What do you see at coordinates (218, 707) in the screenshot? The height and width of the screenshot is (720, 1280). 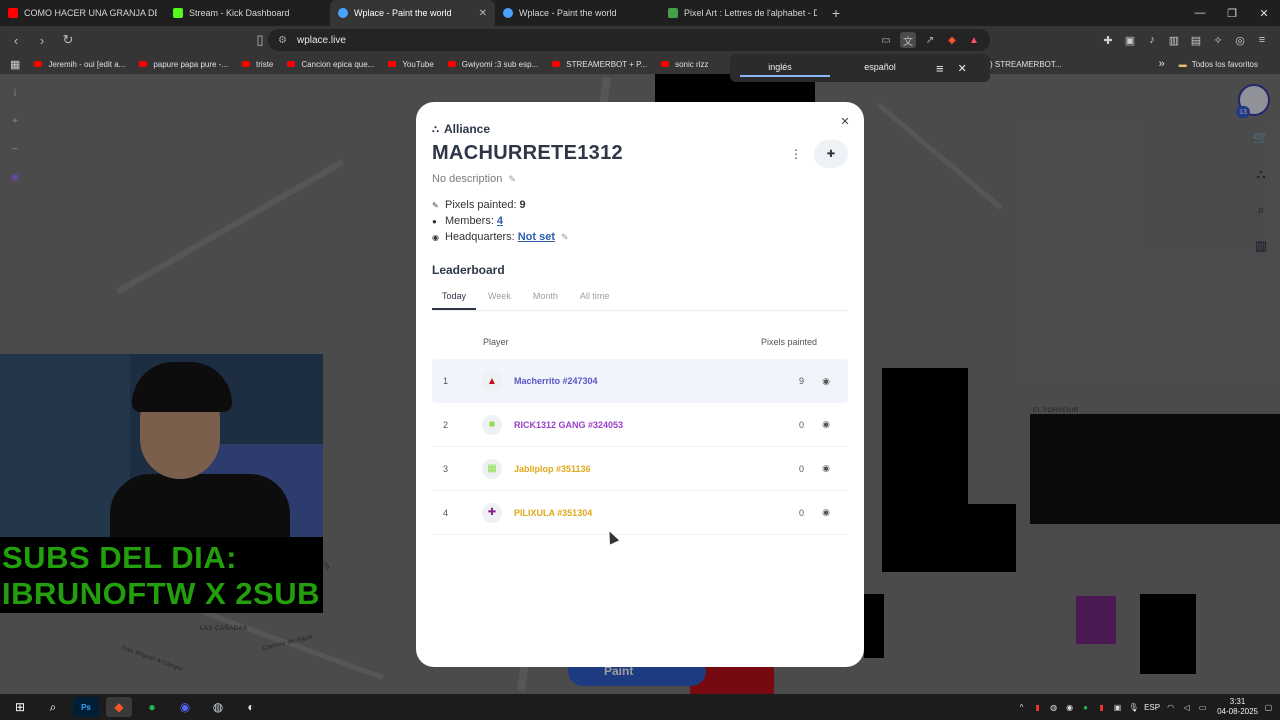 I see `steam-icon: ◍` at bounding box center [218, 707].